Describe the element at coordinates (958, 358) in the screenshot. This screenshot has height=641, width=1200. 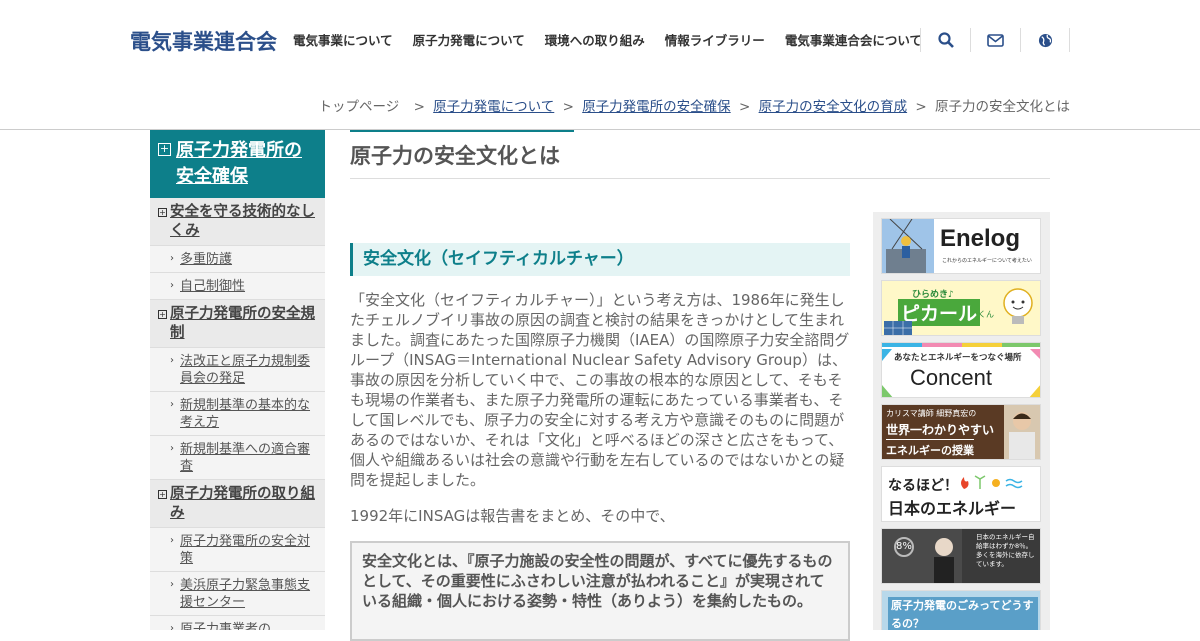
I see `concent-tagline: あなたとエネルギーをつなぐ場所` at that location.